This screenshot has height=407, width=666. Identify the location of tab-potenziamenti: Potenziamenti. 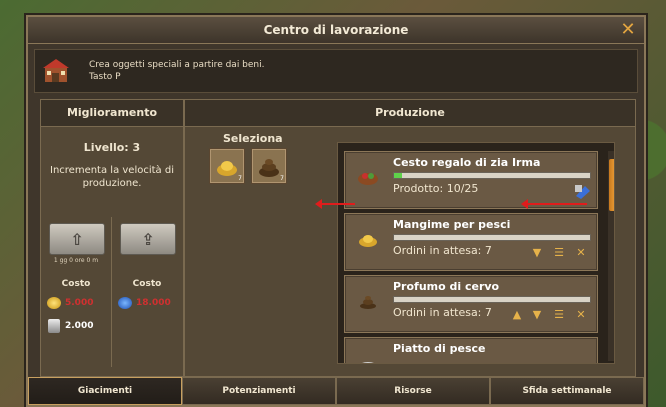
(259, 391).